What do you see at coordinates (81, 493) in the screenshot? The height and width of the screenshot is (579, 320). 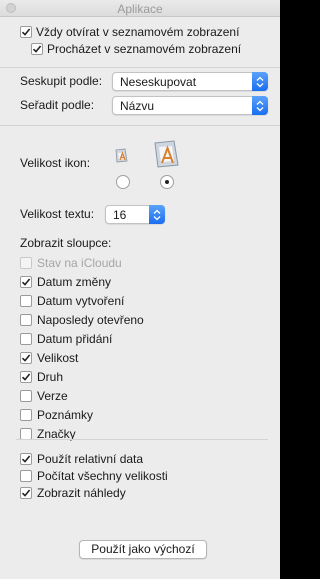 I see `show-previews-label: Zobrazit náhledy` at bounding box center [81, 493].